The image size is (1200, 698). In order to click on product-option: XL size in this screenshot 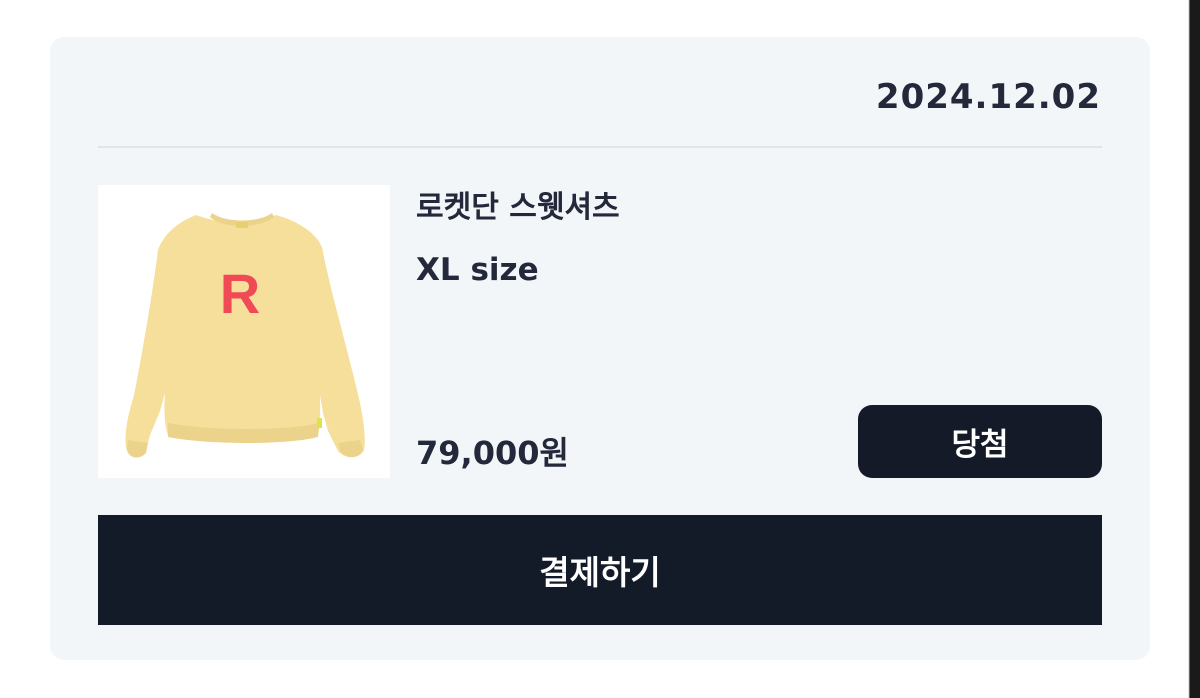, I will do `click(477, 270)`.